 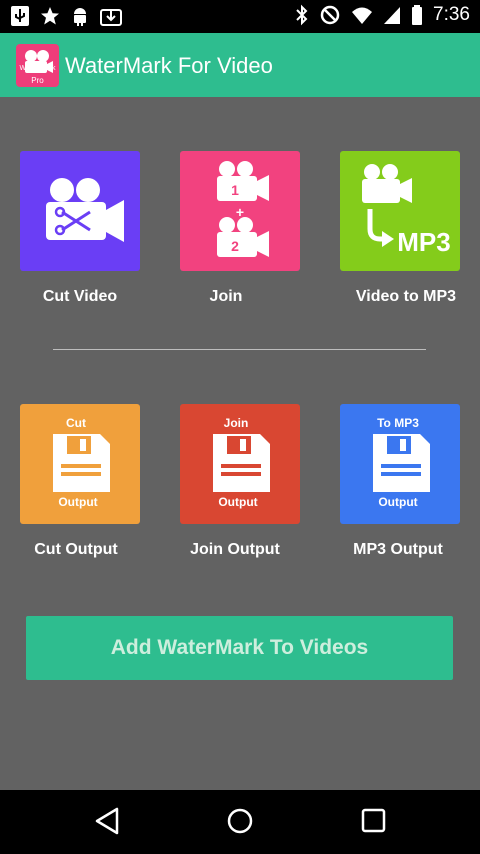 I want to click on svg-text: Cut, so click(x=76, y=423).